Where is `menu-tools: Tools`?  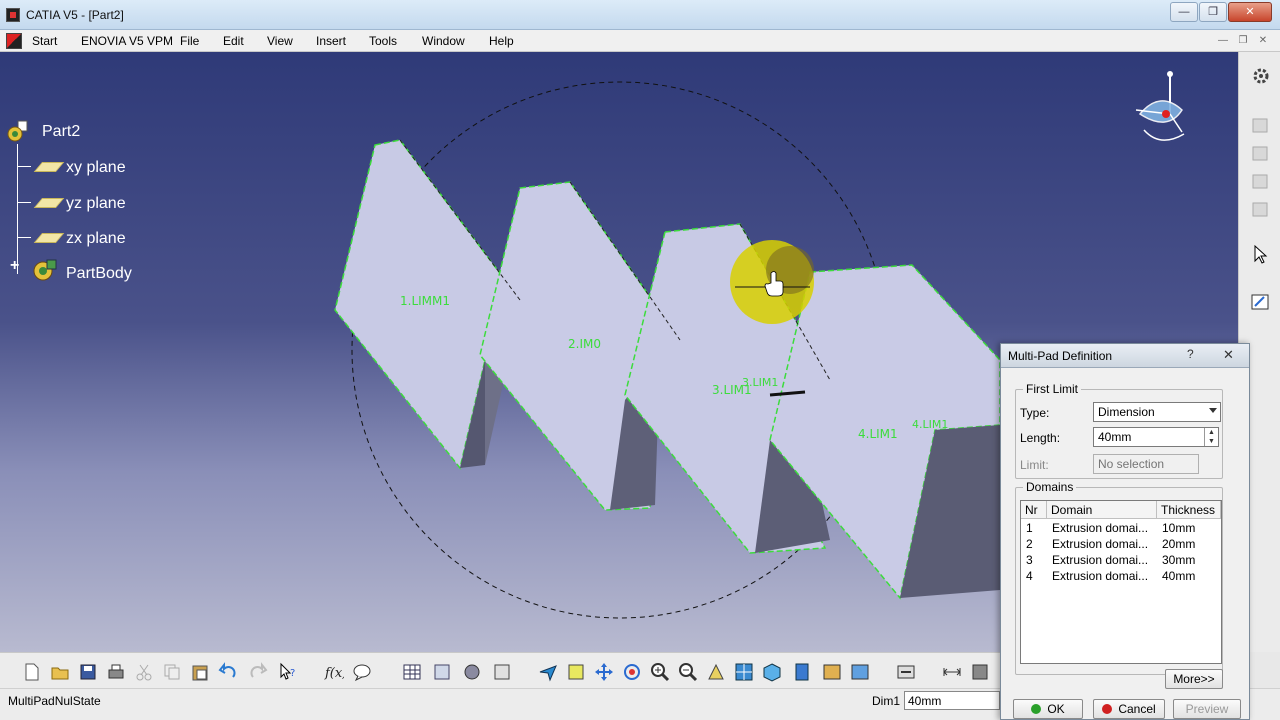
menu-tools: Tools is located at coordinates (383, 41).